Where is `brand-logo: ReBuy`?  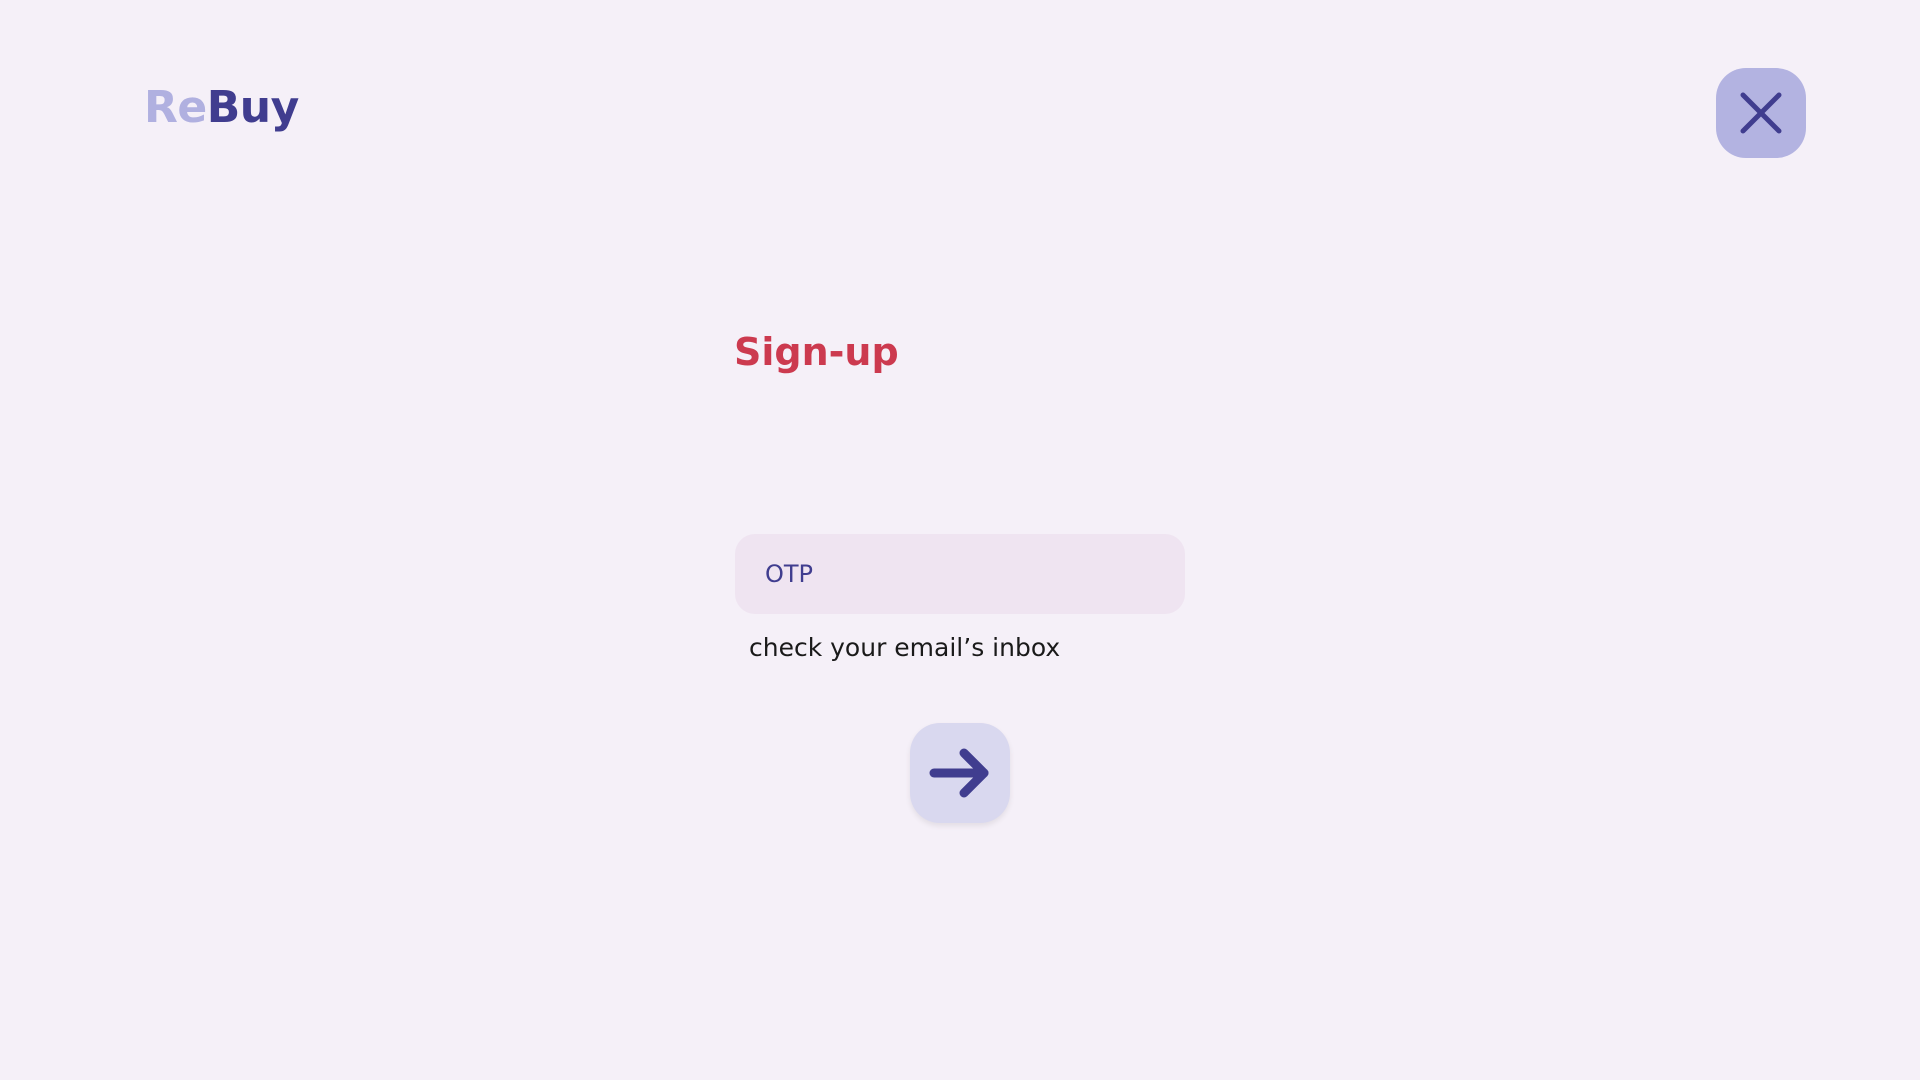 brand-logo: ReBuy is located at coordinates (221, 108).